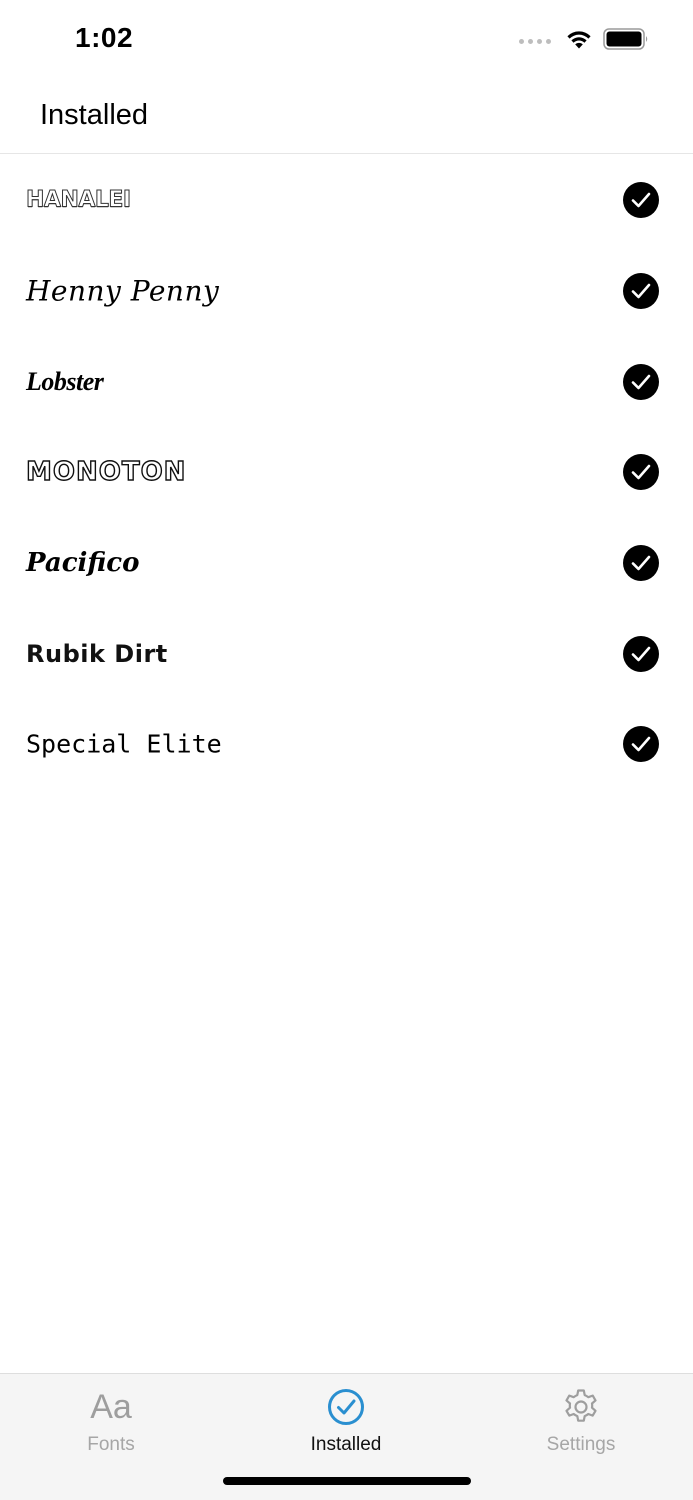 The height and width of the screenshot is (1500, 693). Describe the element at coordinates (97, 653) in the screenshot. I see `font-name: Rubik Dirt` at that location.